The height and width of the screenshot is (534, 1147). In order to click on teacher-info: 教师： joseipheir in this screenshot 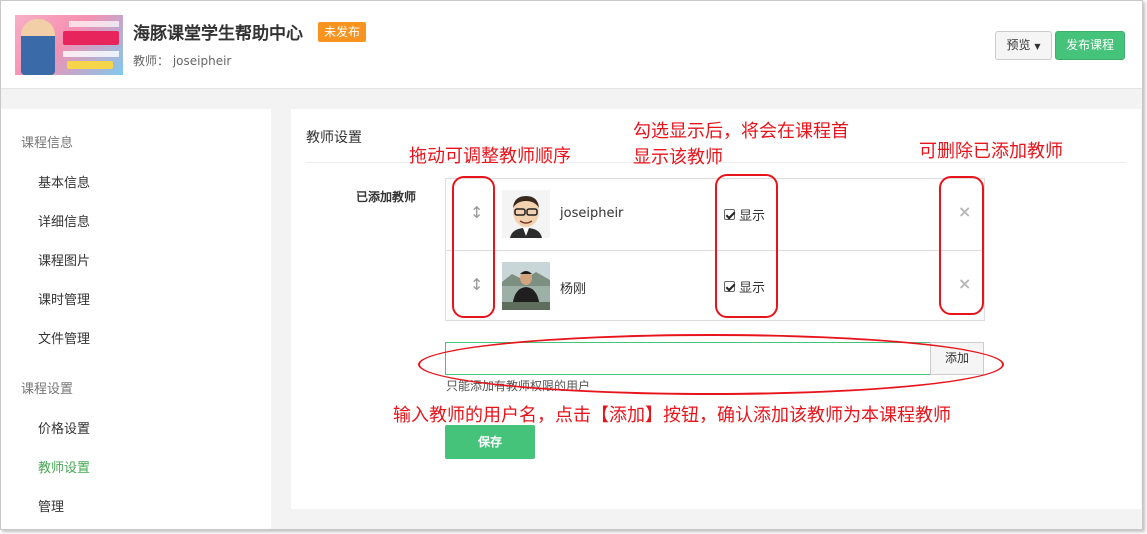, I will do `click(182, 60)`.